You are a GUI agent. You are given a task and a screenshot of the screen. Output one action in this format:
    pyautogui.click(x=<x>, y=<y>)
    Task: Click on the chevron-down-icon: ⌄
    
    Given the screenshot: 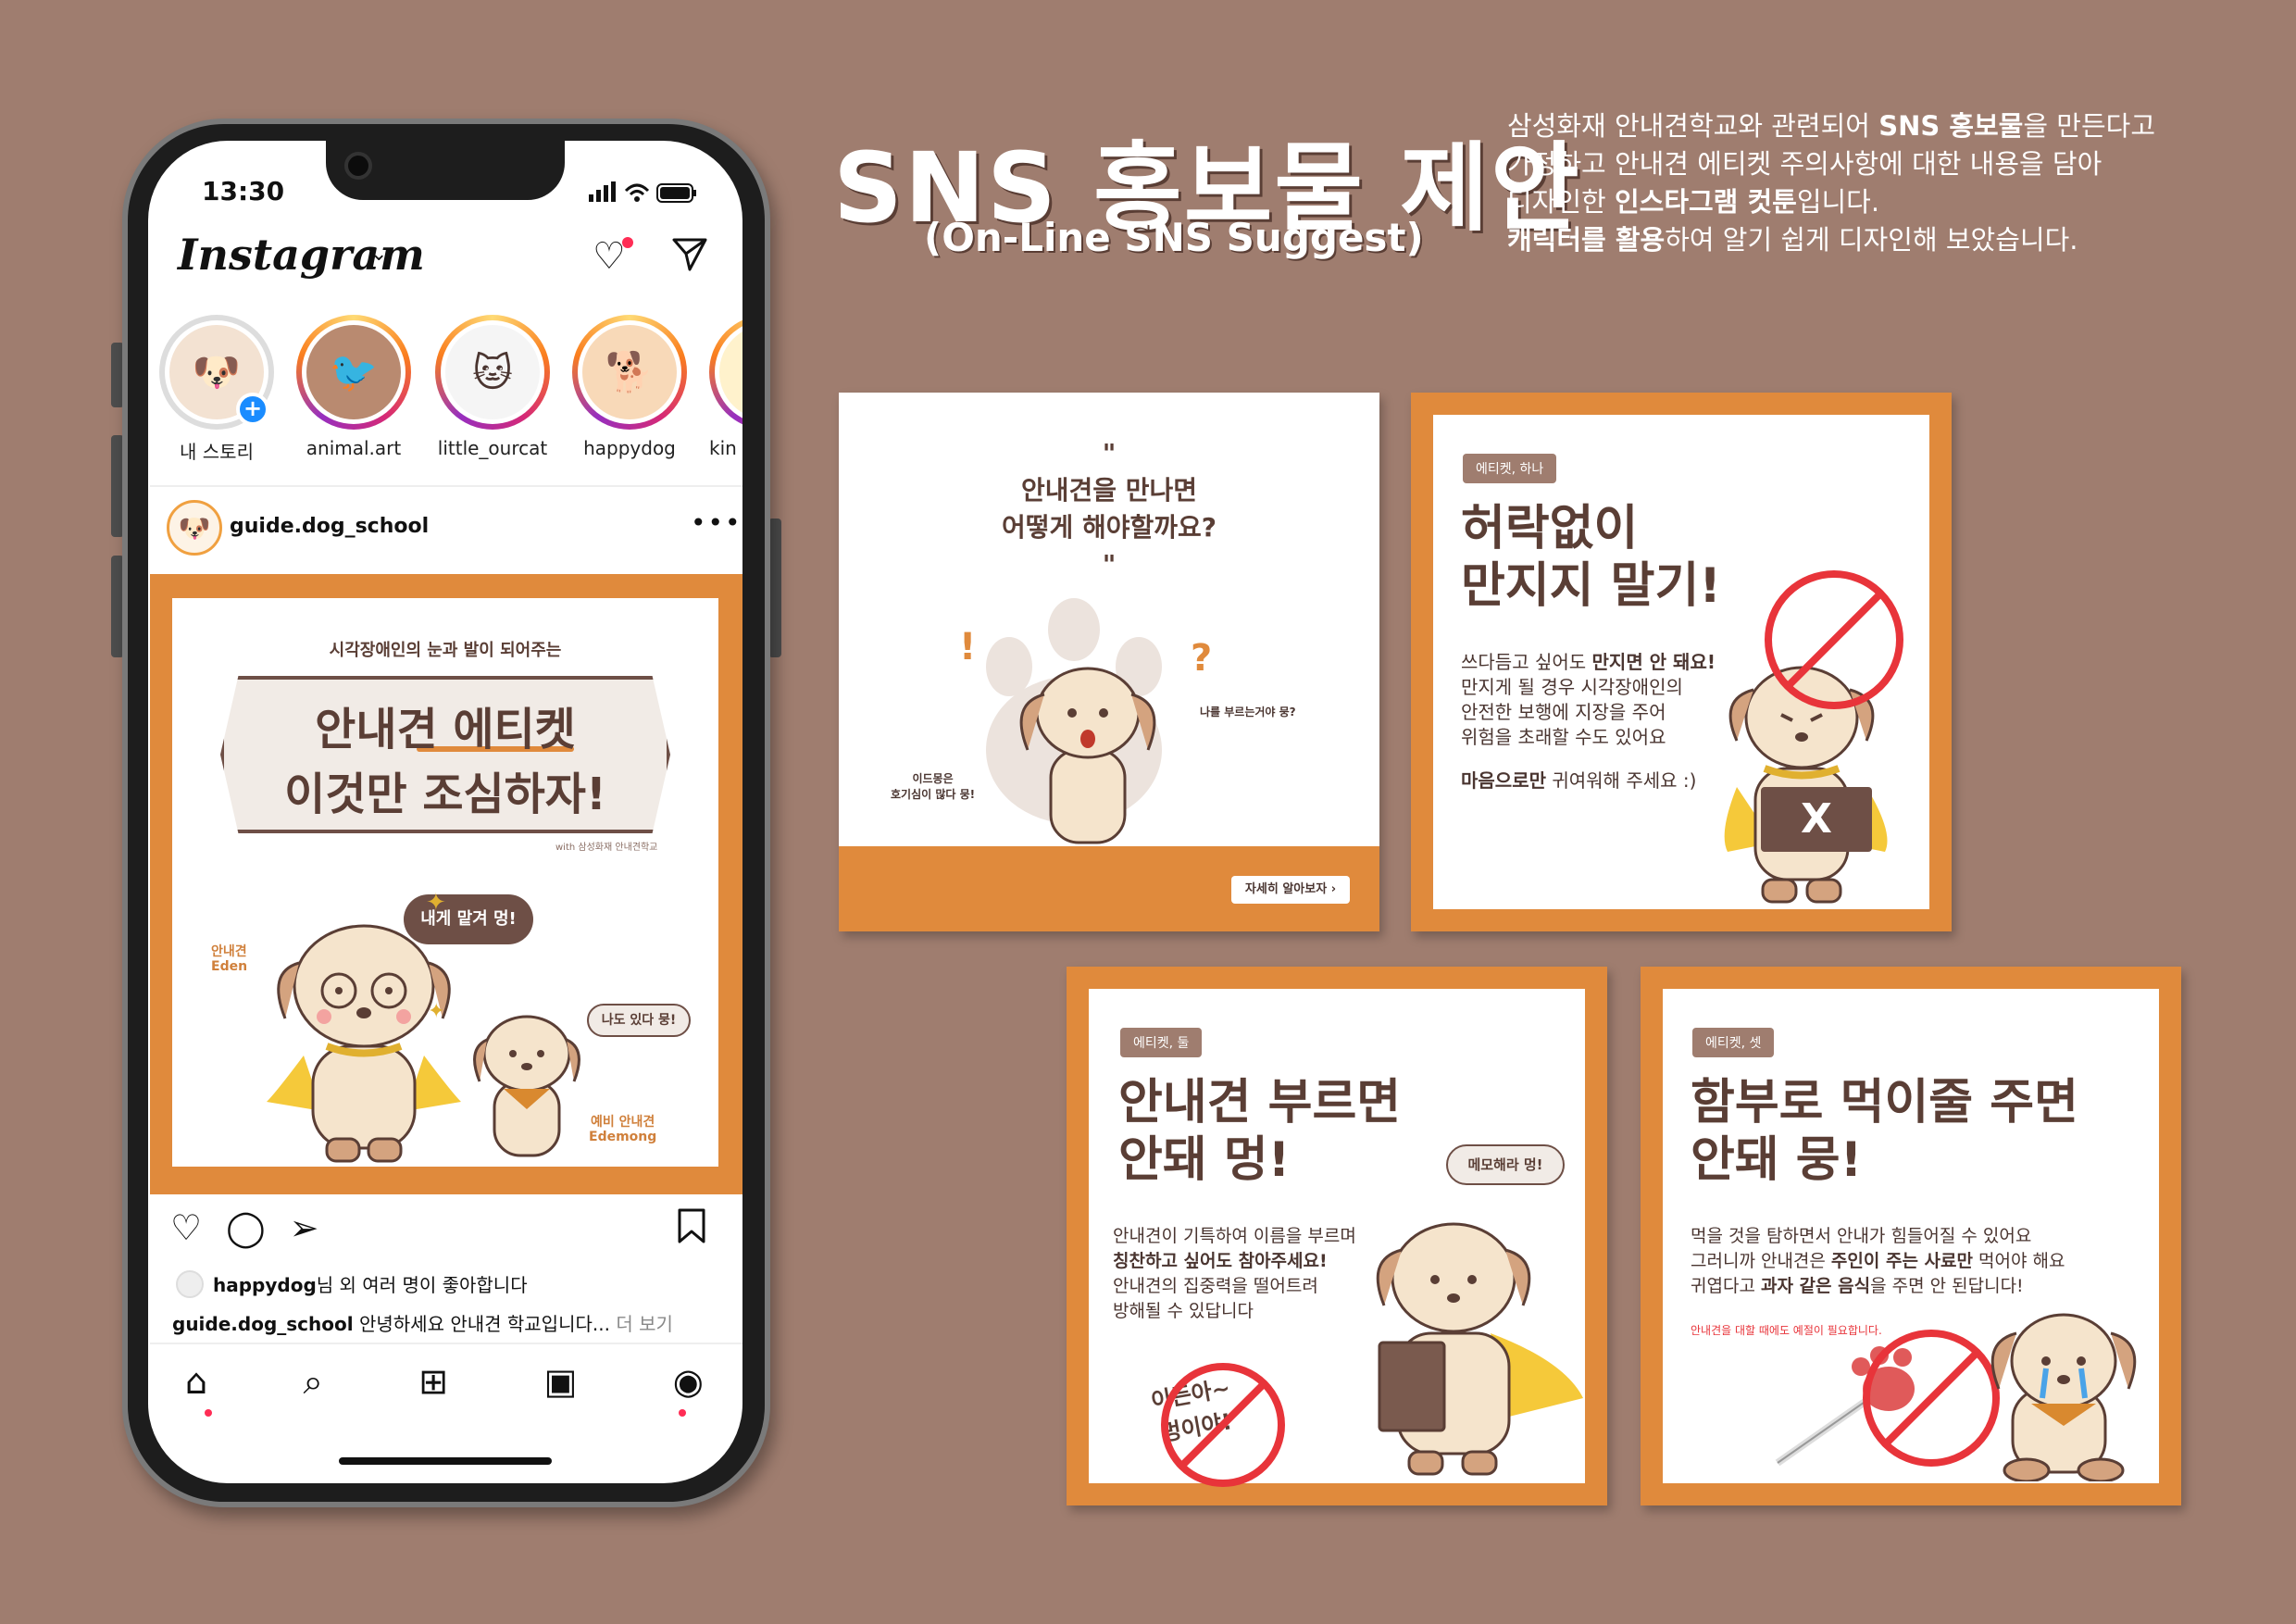 What is the action you would take?
    pyautogui.click(x=378, y=254)
    